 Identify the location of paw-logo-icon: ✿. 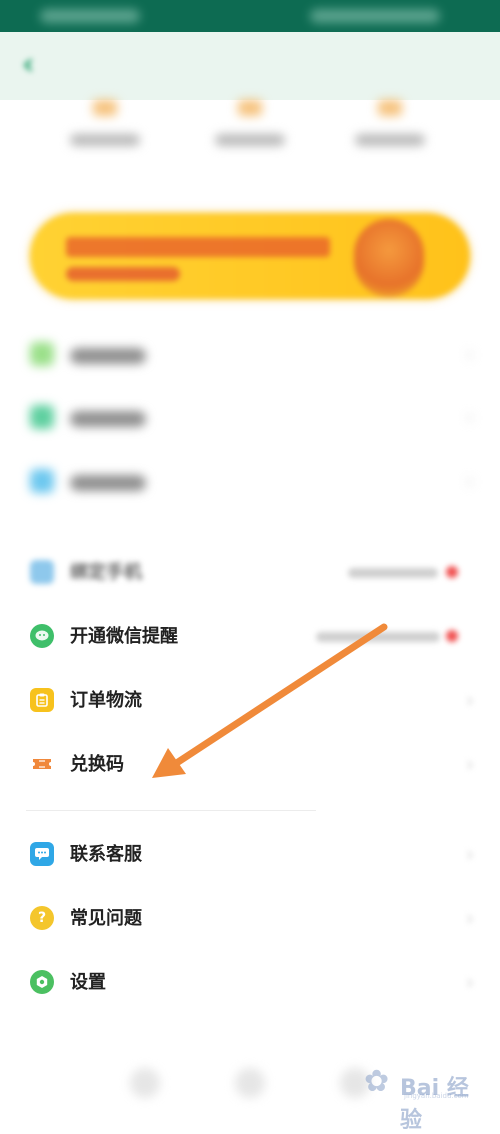
(377, 1081).